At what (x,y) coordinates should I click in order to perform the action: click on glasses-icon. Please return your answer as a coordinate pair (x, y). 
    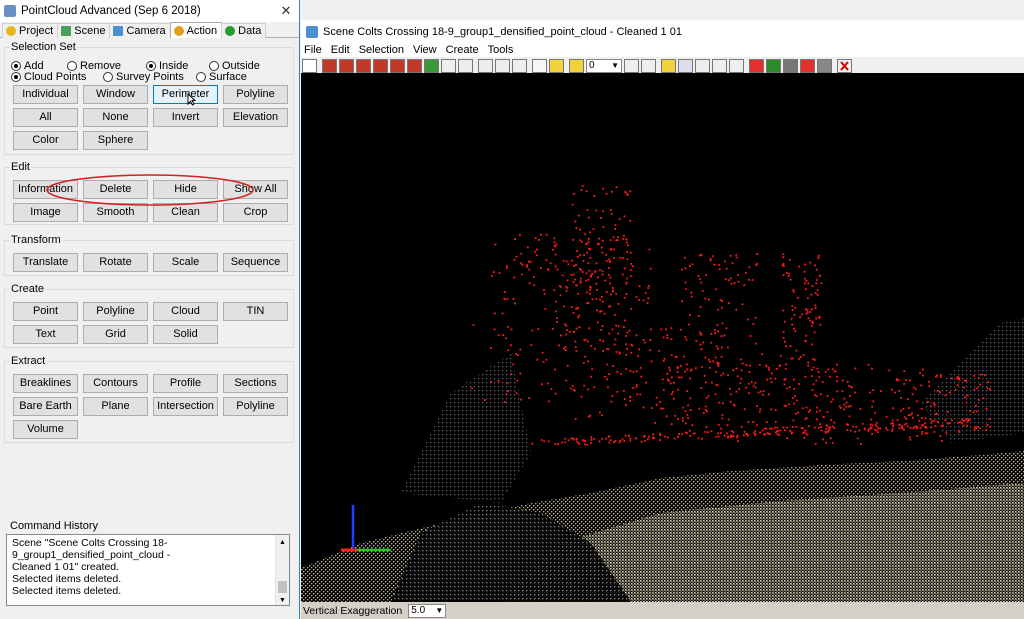
    Looking at the image, I should click on (824, 65).